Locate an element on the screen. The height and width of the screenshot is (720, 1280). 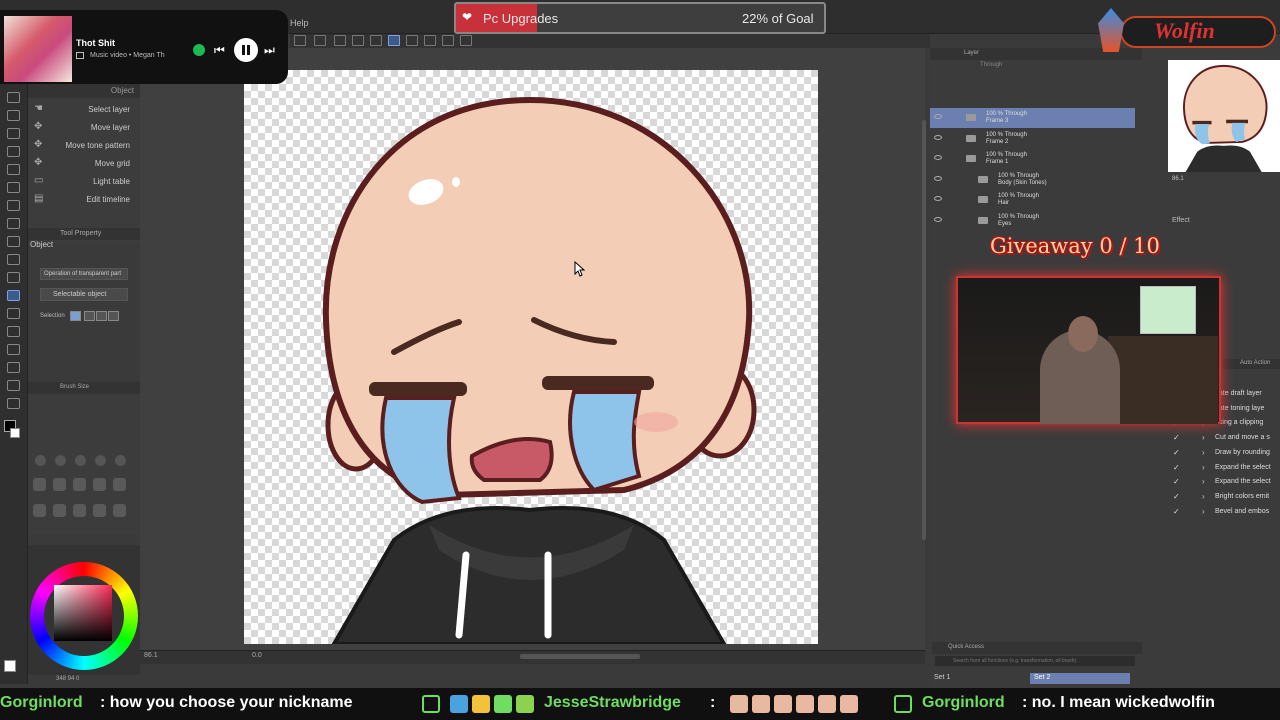
layer-row: 100 % Through Eyes is located at coordinates (1032, 221).